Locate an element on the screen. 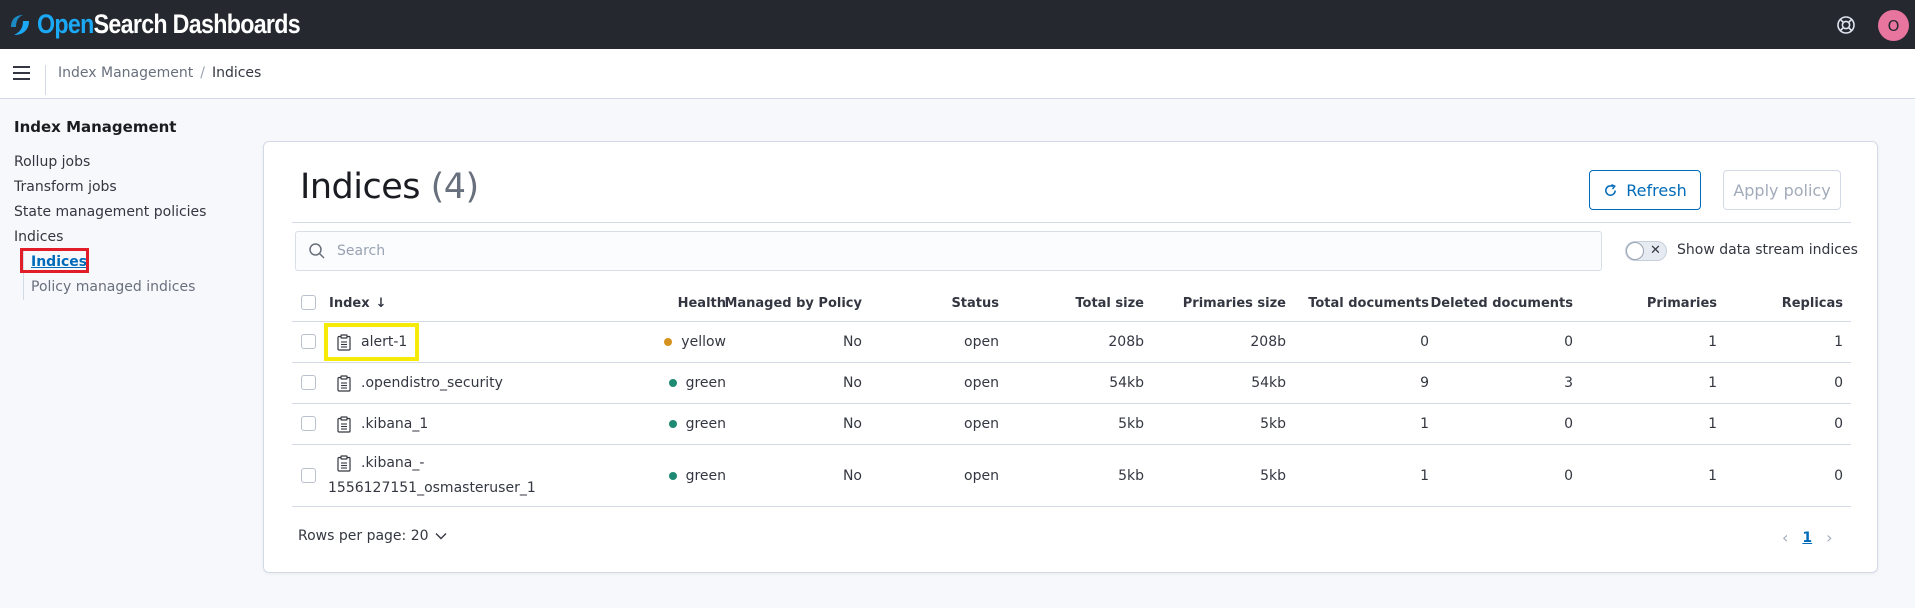 This screenshot has width=1915, height=608. index-name: .opendistro_security is located at coordinates (432, 383).